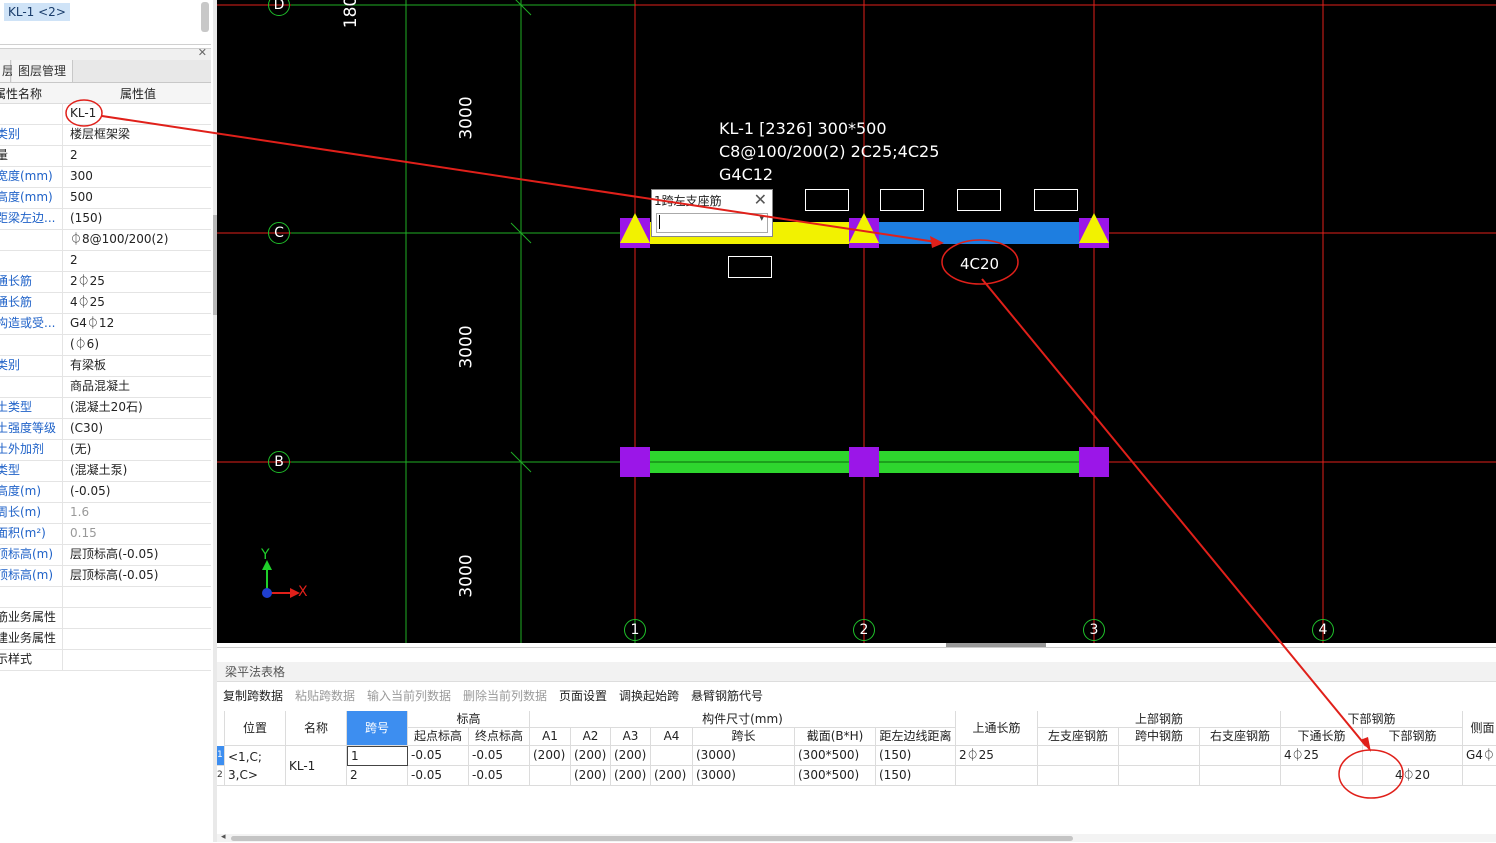  What do you see at coordinates (140, 428) in the screenshot?
I see `property-value: (C30)` at bounding box center [140, 428].